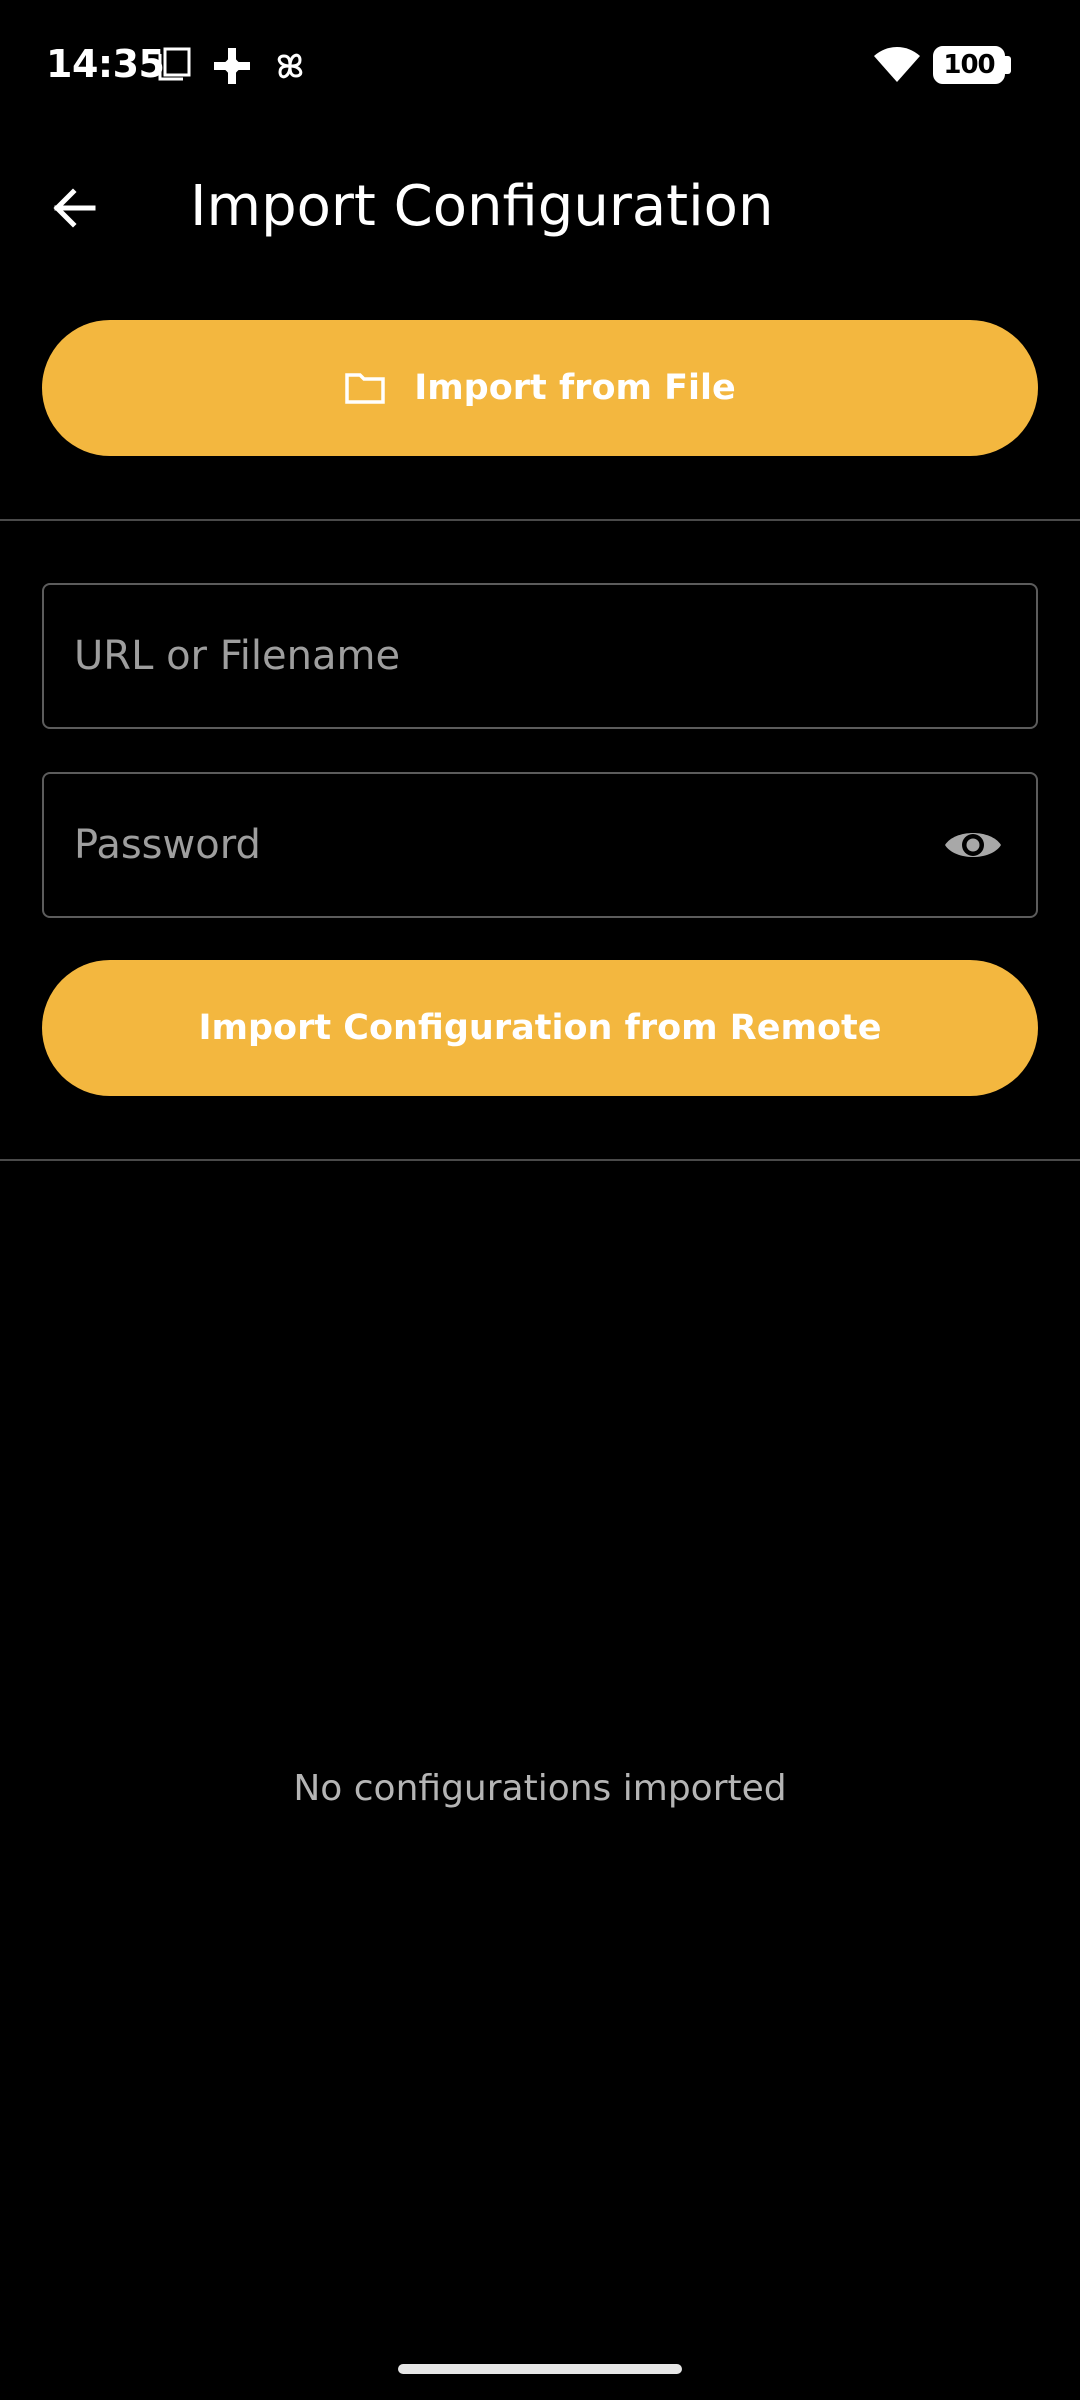 The width and height of the screenshot is (1080, 2400). Describe the element at coordinates (232, 68) in the screenshot. I see `plus-icon` at that location.